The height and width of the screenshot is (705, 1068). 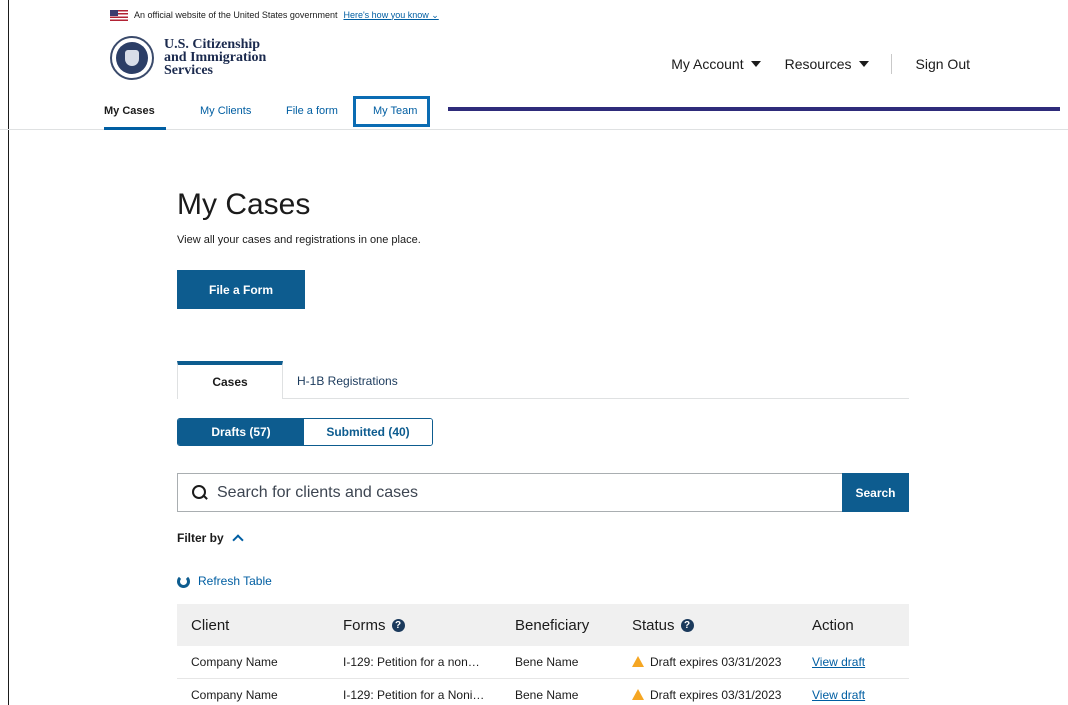 I want to click on heres-how-you-know-link: Here's how you know ⌄, so click(x=390, y=15).